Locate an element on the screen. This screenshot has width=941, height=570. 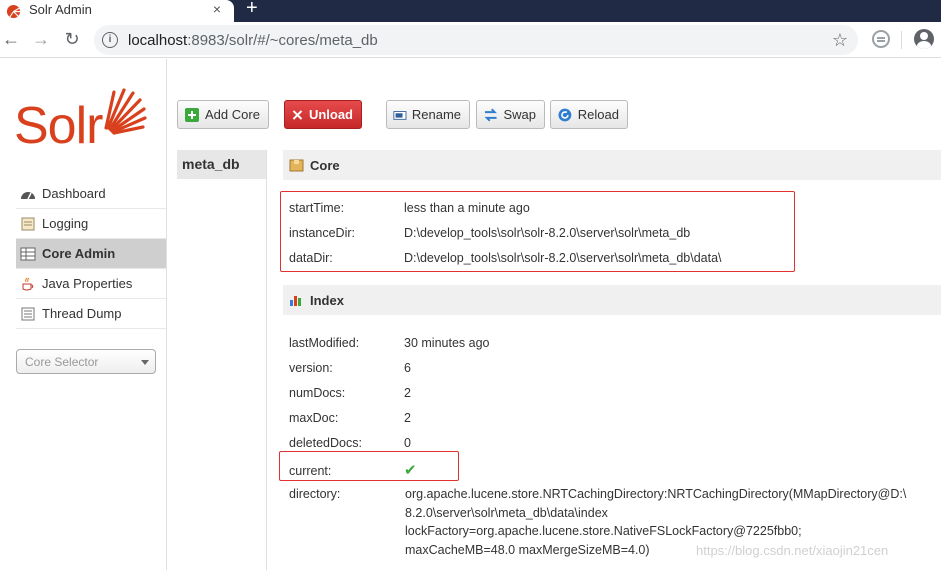
sidebar-item-core-admin: Core Admin is located at coordinates (91, 254).